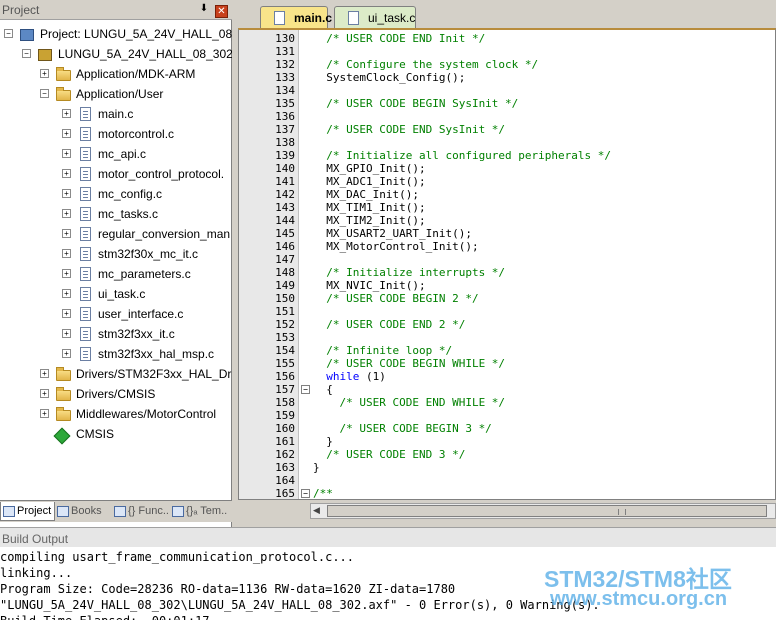  I want to click on code-line: /* Infinite loop */, so click(382, 350).